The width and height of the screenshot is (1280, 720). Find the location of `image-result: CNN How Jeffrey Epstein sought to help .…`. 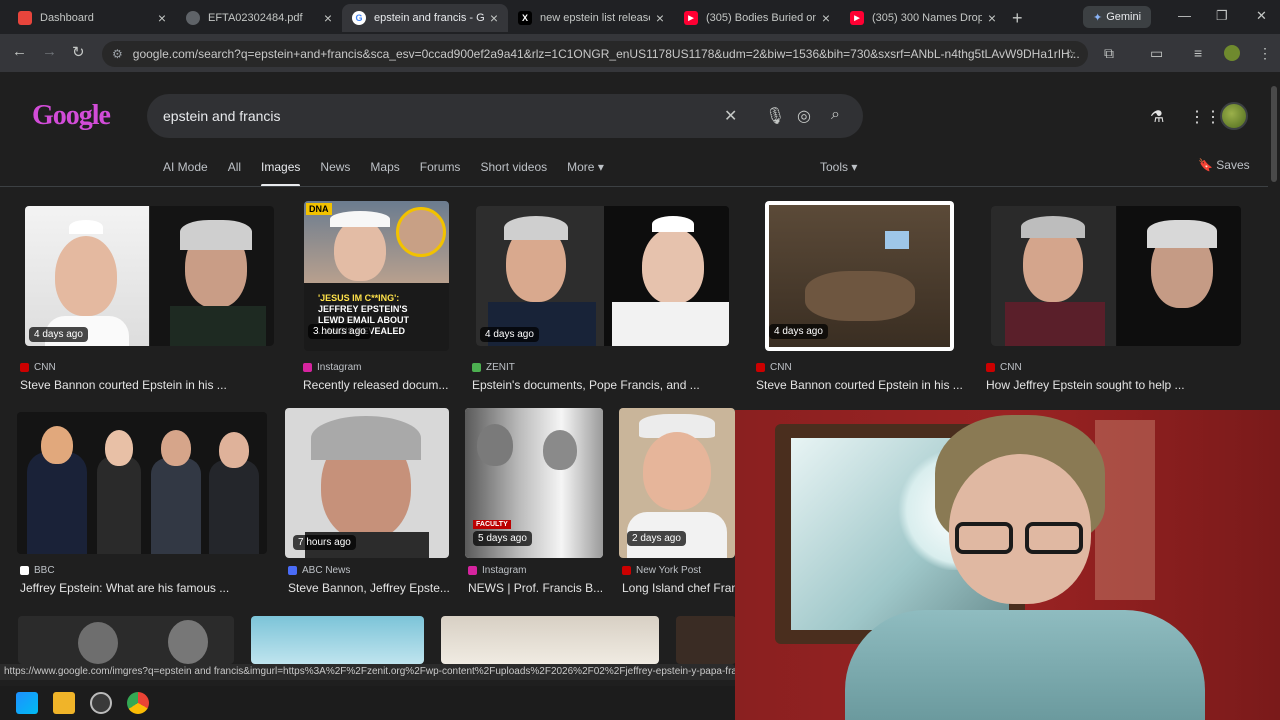

image-result: CNN How Jeffrey Epstein sought to help .… is located at coordinates (1113, 299).